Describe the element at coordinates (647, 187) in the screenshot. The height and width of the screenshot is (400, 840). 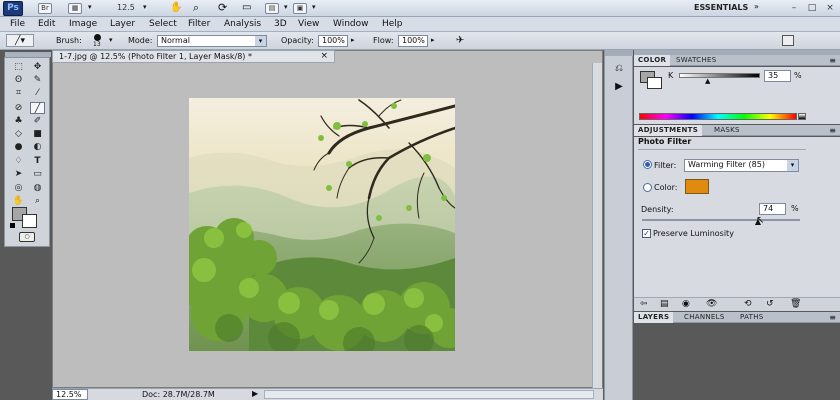
I see `color-radio` at that location.